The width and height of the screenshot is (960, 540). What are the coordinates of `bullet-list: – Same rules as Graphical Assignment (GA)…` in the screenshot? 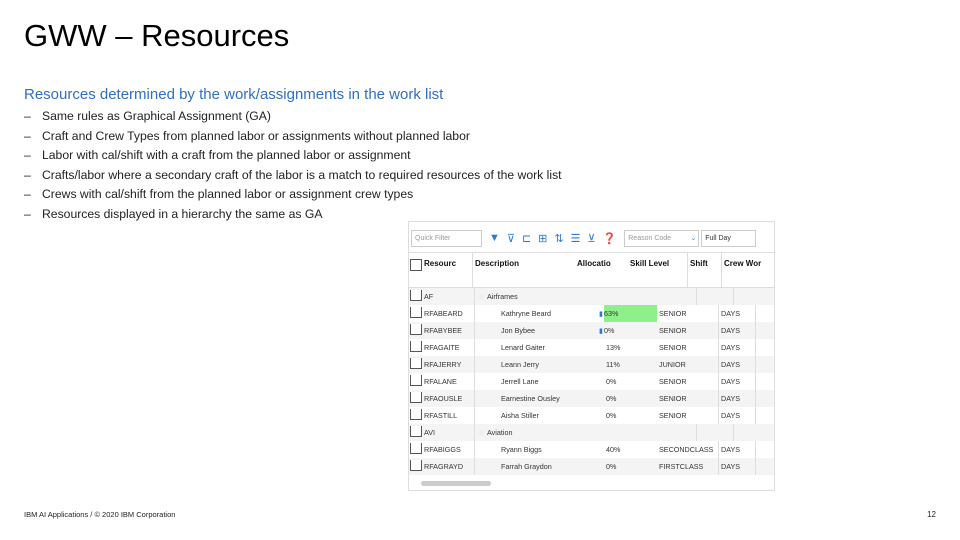 It's located at (293, 166).